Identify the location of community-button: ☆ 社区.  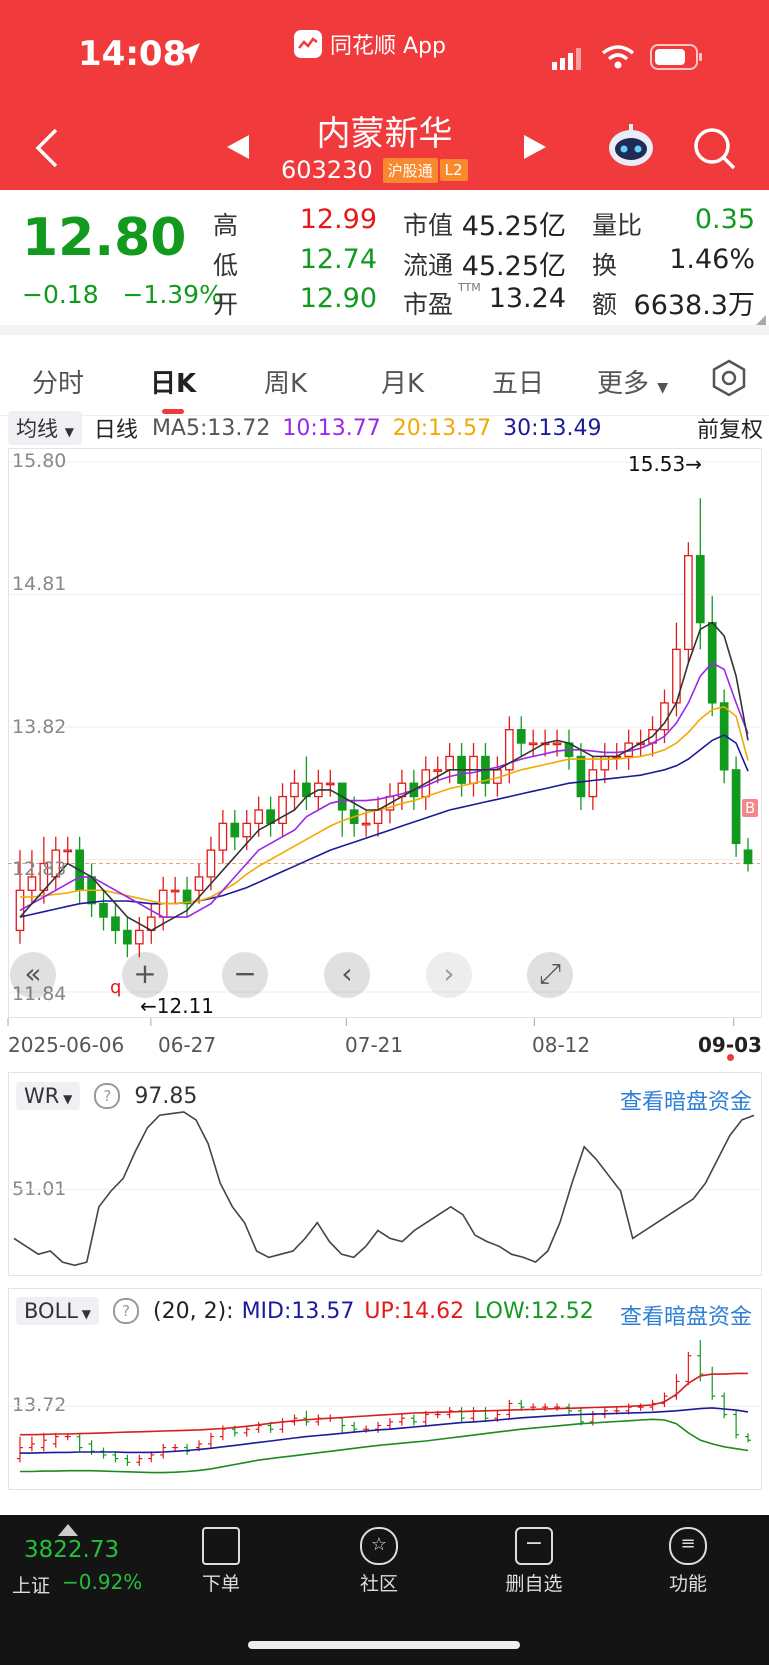
(379, 1561).